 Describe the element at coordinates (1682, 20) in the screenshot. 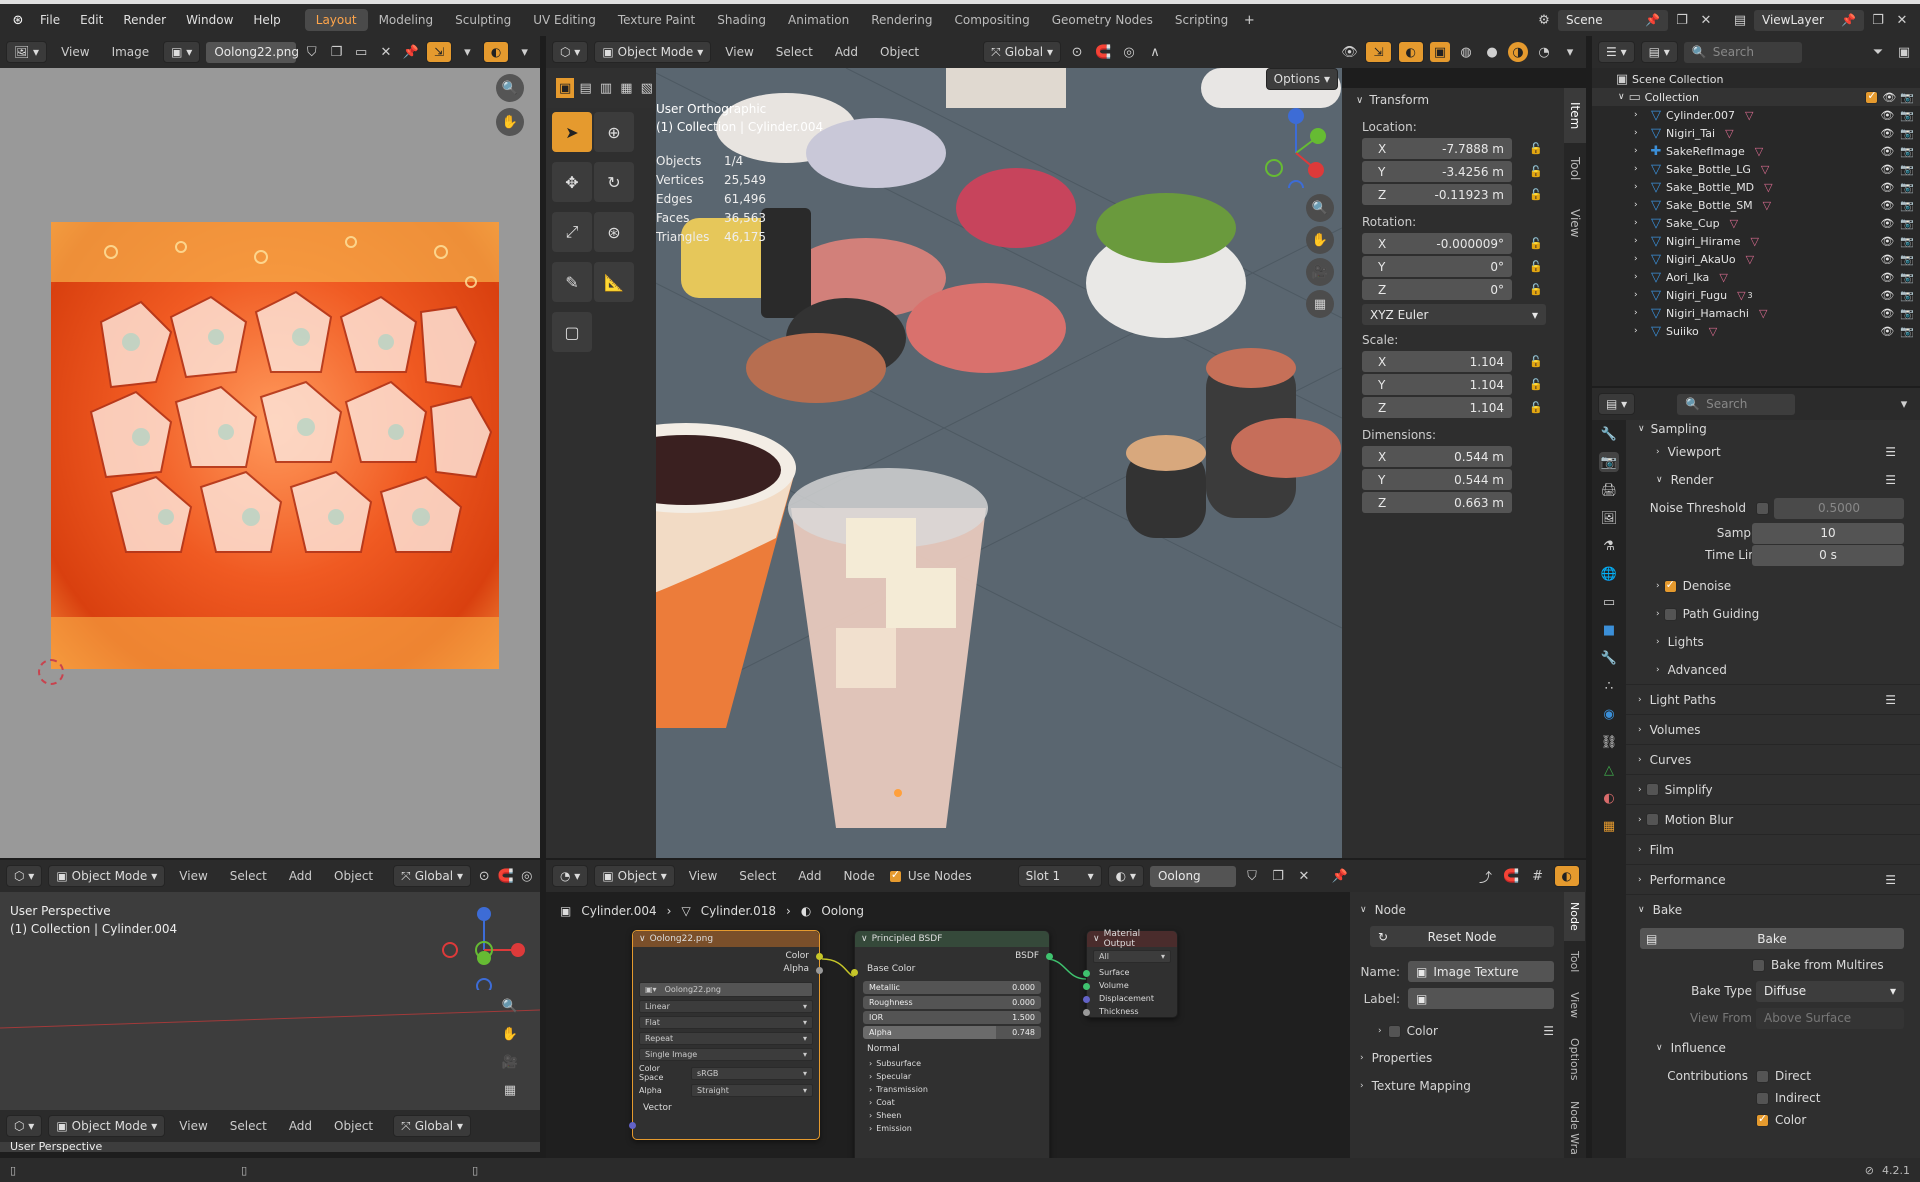

I see `copy-scene-icon: ❐` at that location.